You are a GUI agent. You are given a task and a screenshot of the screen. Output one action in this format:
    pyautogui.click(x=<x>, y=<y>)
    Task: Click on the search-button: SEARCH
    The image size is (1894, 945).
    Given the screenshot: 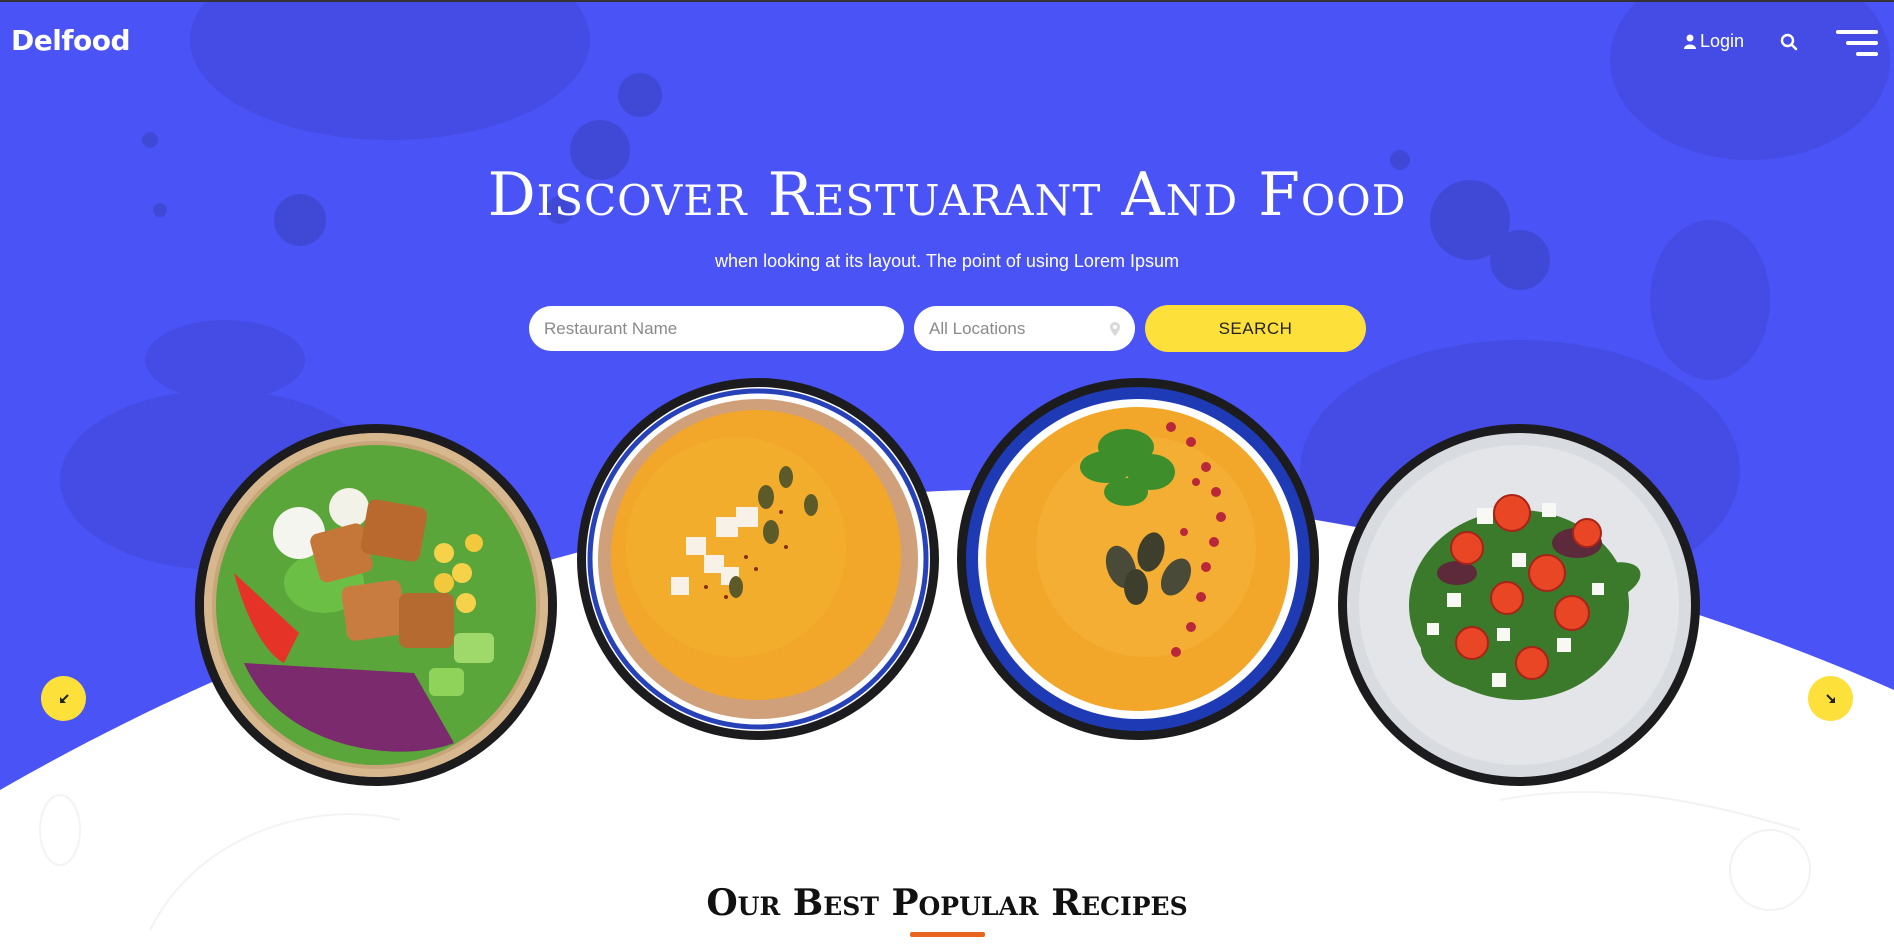 What is the action you would take?
    pyautogui.click(x=1255, y=328)
    